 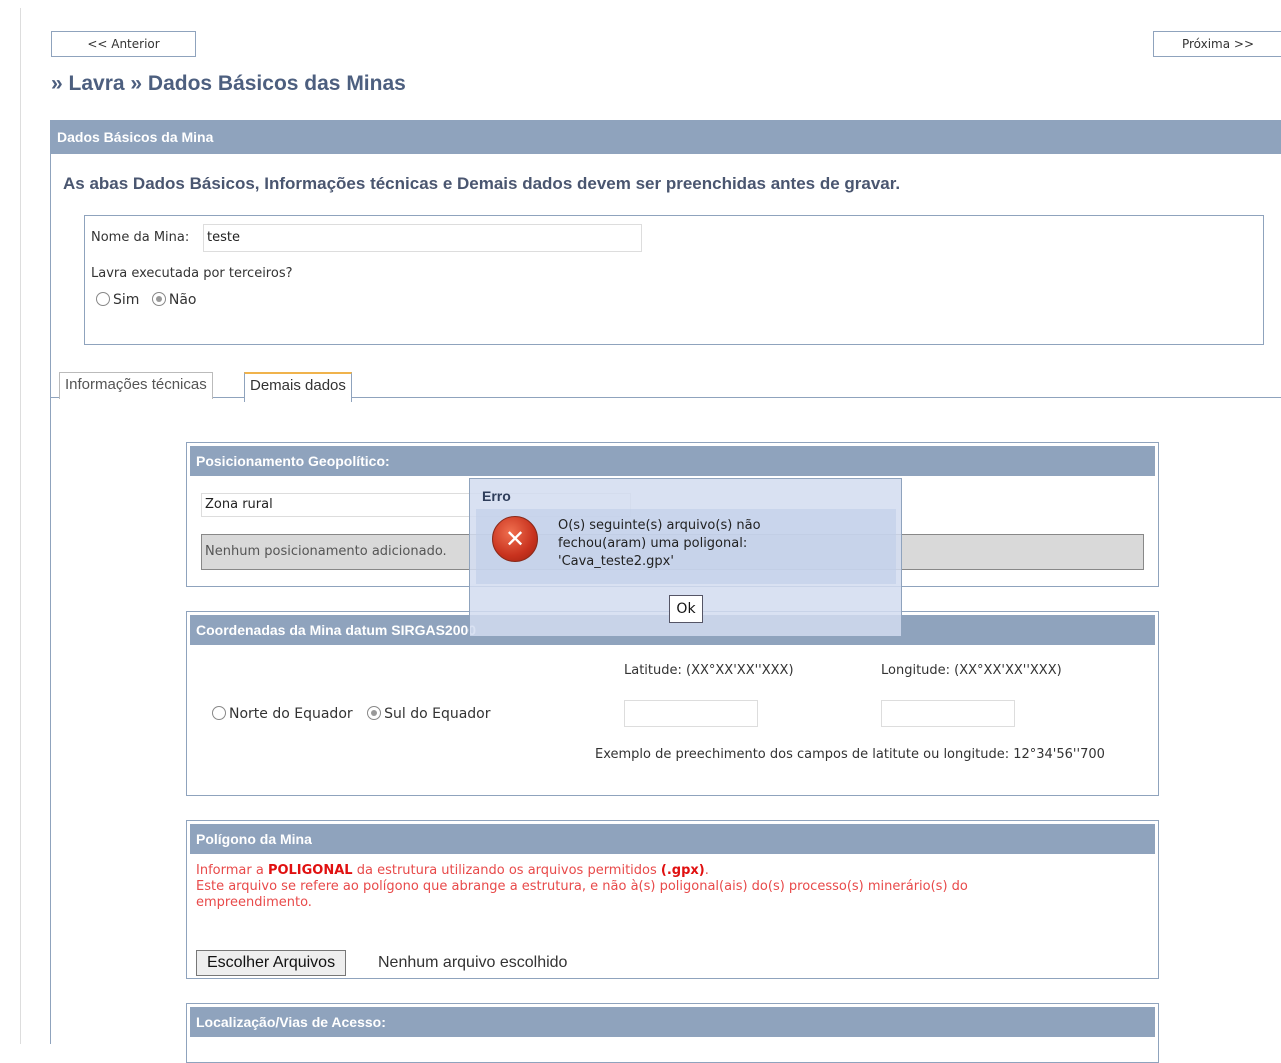 I want to click on dialog-title: Erro, so click(x=496, y=496).